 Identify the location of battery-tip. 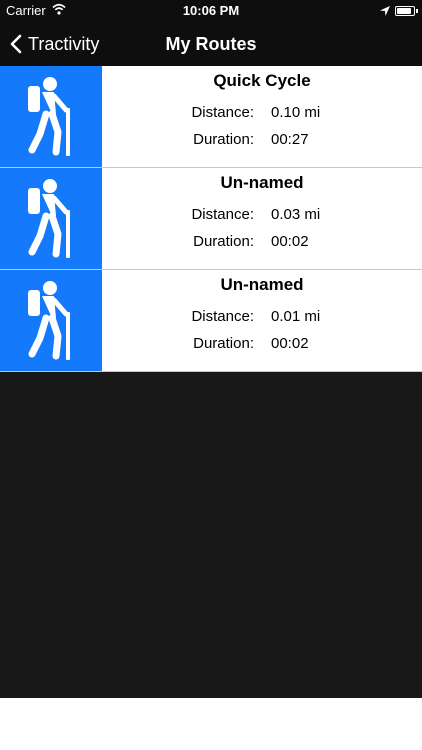
(417, 11).